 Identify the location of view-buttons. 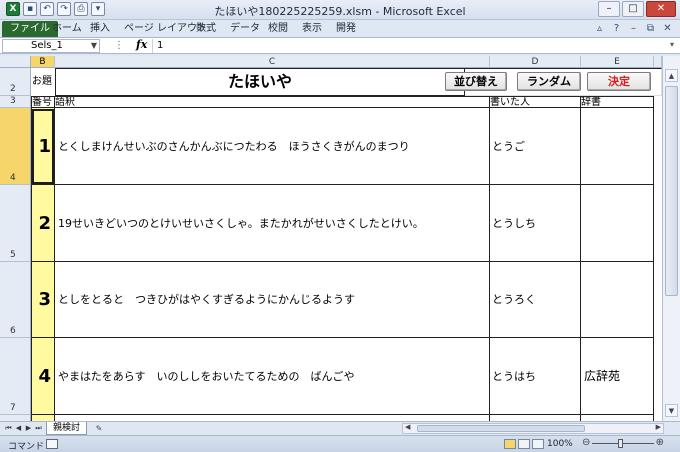
(524, 444).